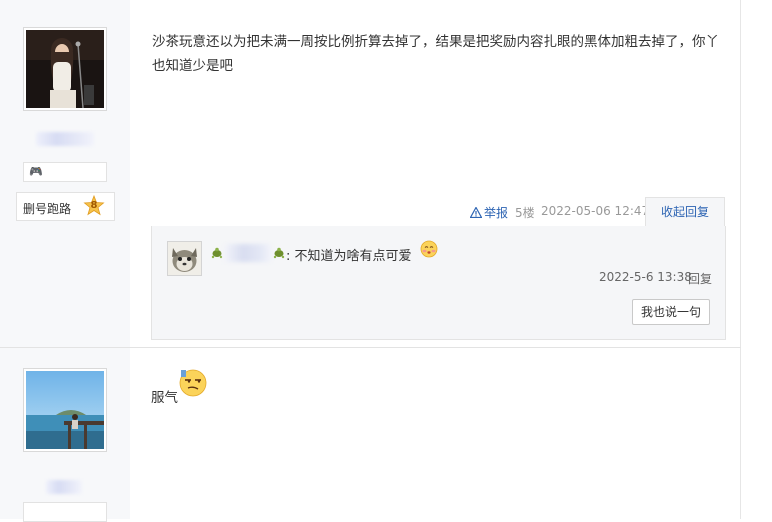 The image size is (772, 522). I want to click on collapse-replies-button: 收起回复, so click(685, 212).